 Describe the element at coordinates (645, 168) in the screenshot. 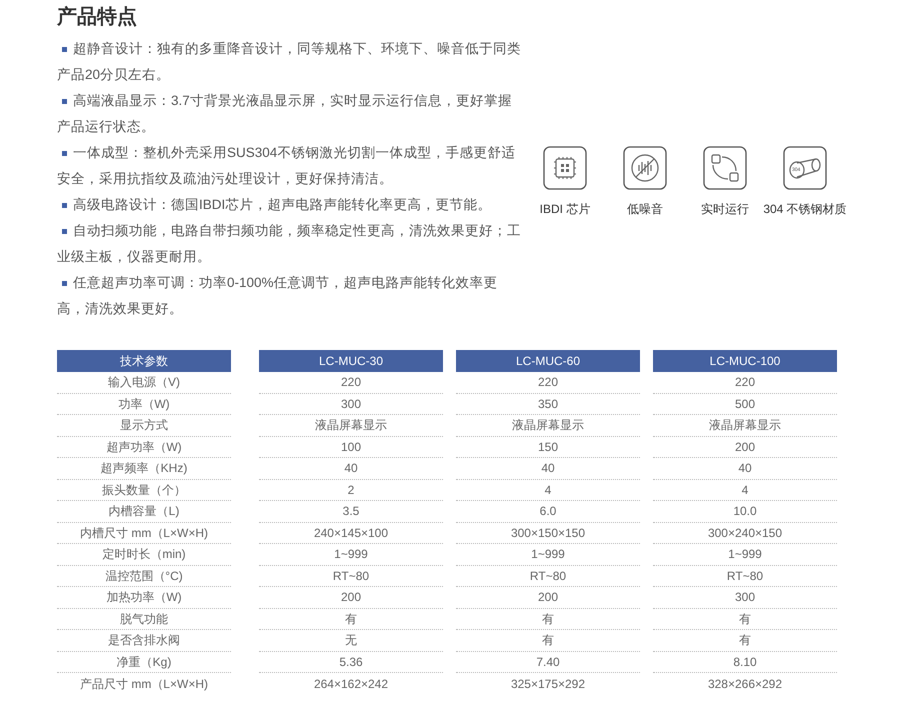

I see `muted-sound-icon` at that location.